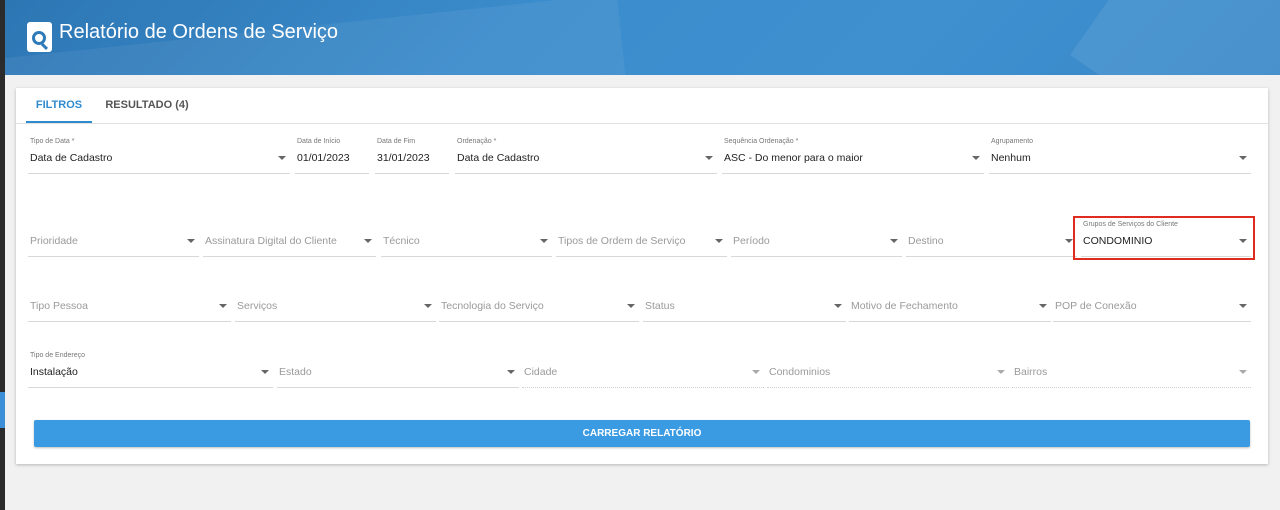  I want to click on tipos-ordem-servico-select: Tipos de Ordem de Serviço, so click(641, 239).